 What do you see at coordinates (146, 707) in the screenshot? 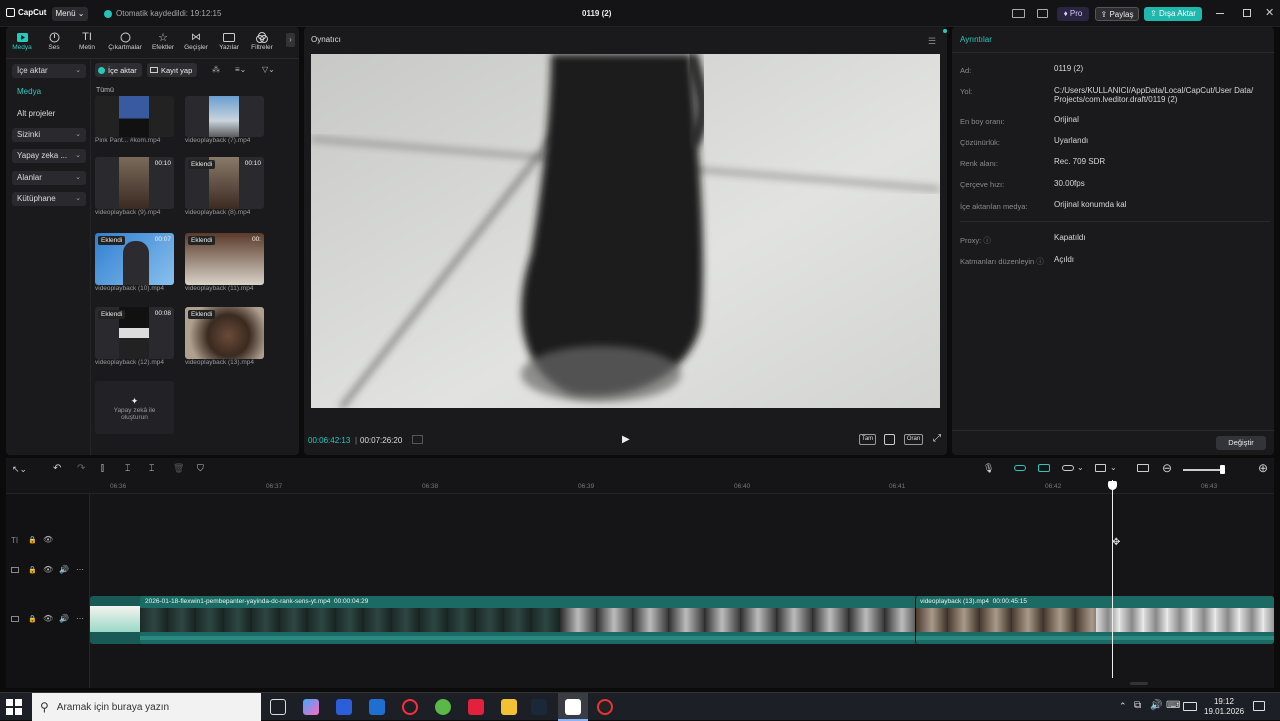
I see `taskbar-search: ⚲ Aramak için buraya yazın` at bounding box center [146, 707].